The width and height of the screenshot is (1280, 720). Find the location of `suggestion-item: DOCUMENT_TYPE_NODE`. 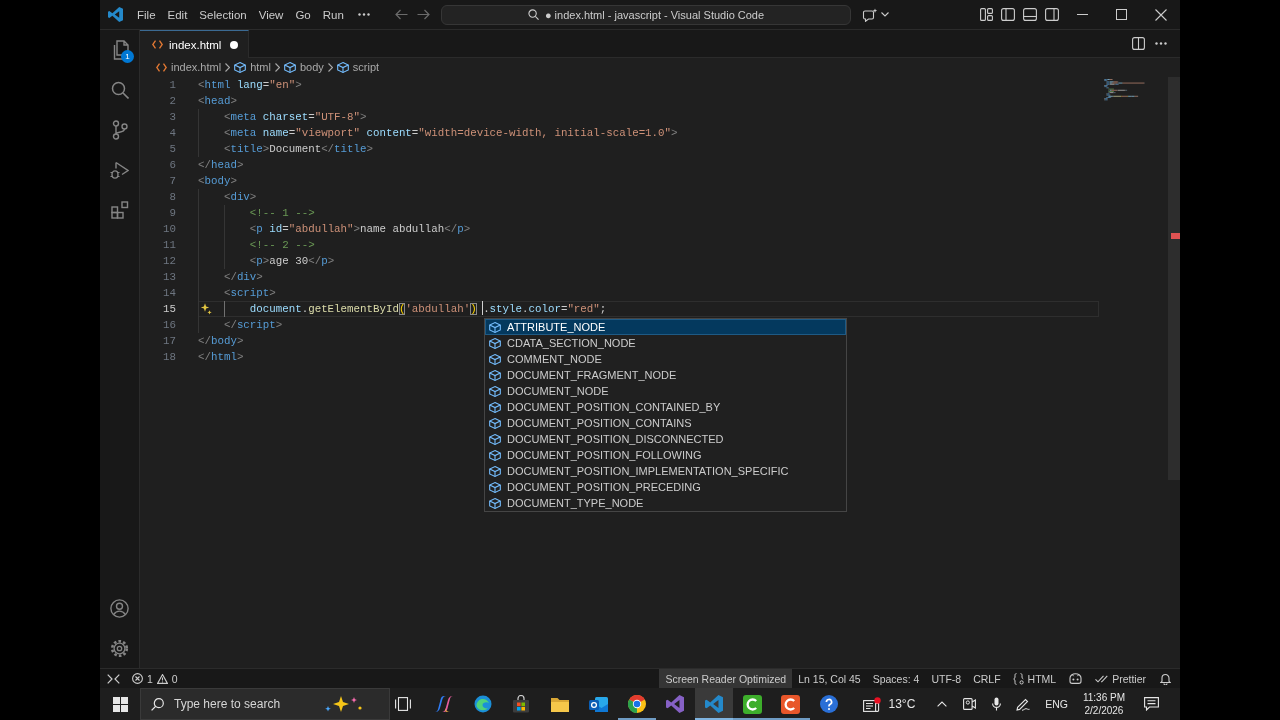

suggestion-item: DOCUMENT_TYPE_NODE is located at coordinates (666, 503).